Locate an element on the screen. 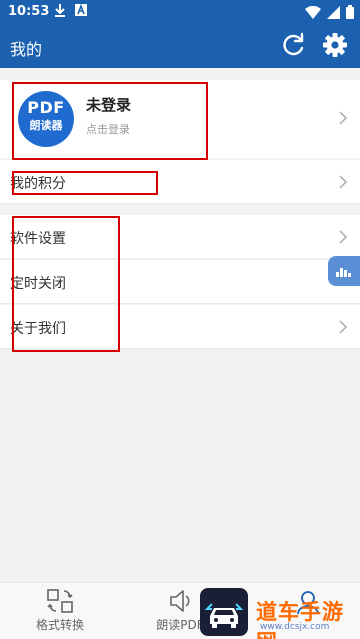 The image size is (360, 639). status-bar: 10:53 is located at coordinates (180, 12).